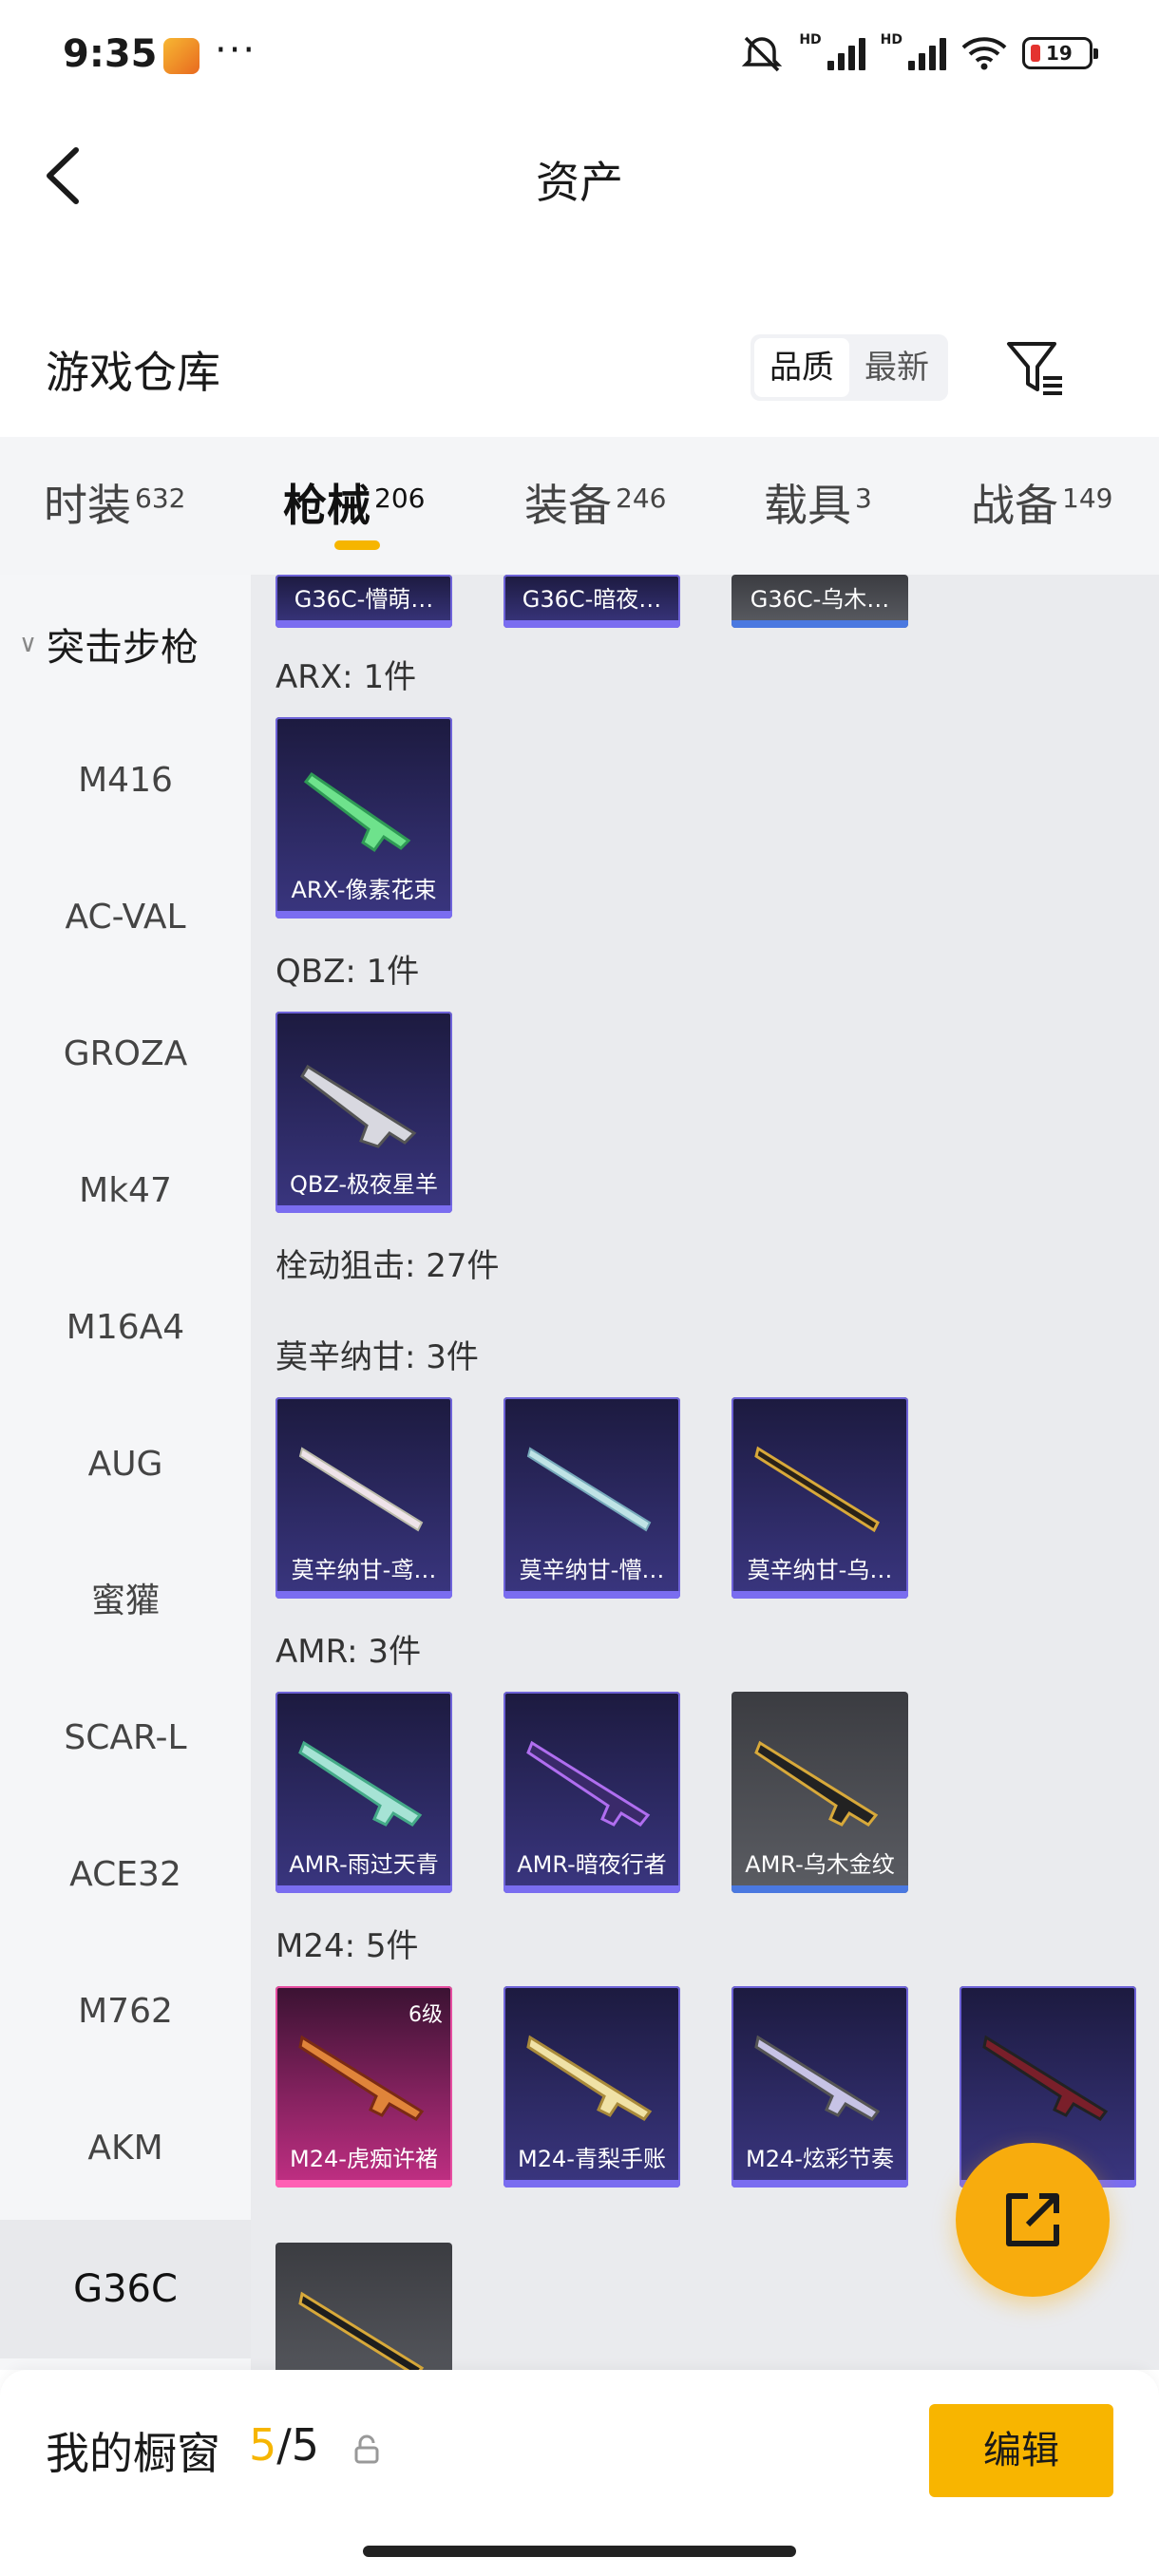  What do you see at coordinates (801, 367) in the screenshot?
I see `sort-quality-option: 品质` at bounding box center [801, 367].